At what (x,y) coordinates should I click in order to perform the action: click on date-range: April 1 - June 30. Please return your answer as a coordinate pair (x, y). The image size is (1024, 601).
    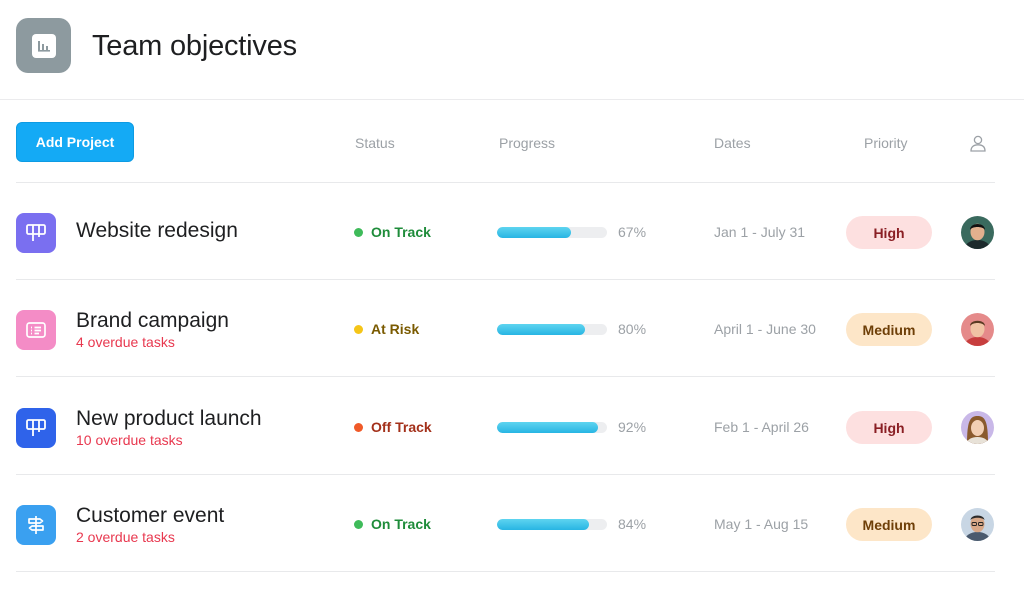
    Looking at the image, I should click on (765, 329).